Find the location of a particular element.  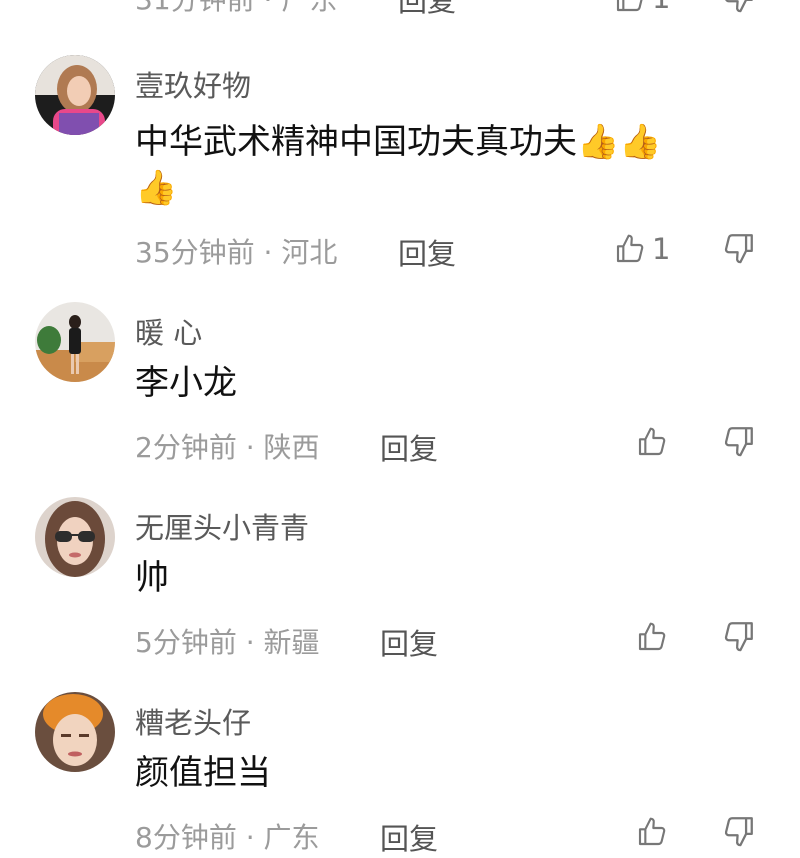

comment-meta: 31分钟前 · 广东 is located at coordinates (236, 9).